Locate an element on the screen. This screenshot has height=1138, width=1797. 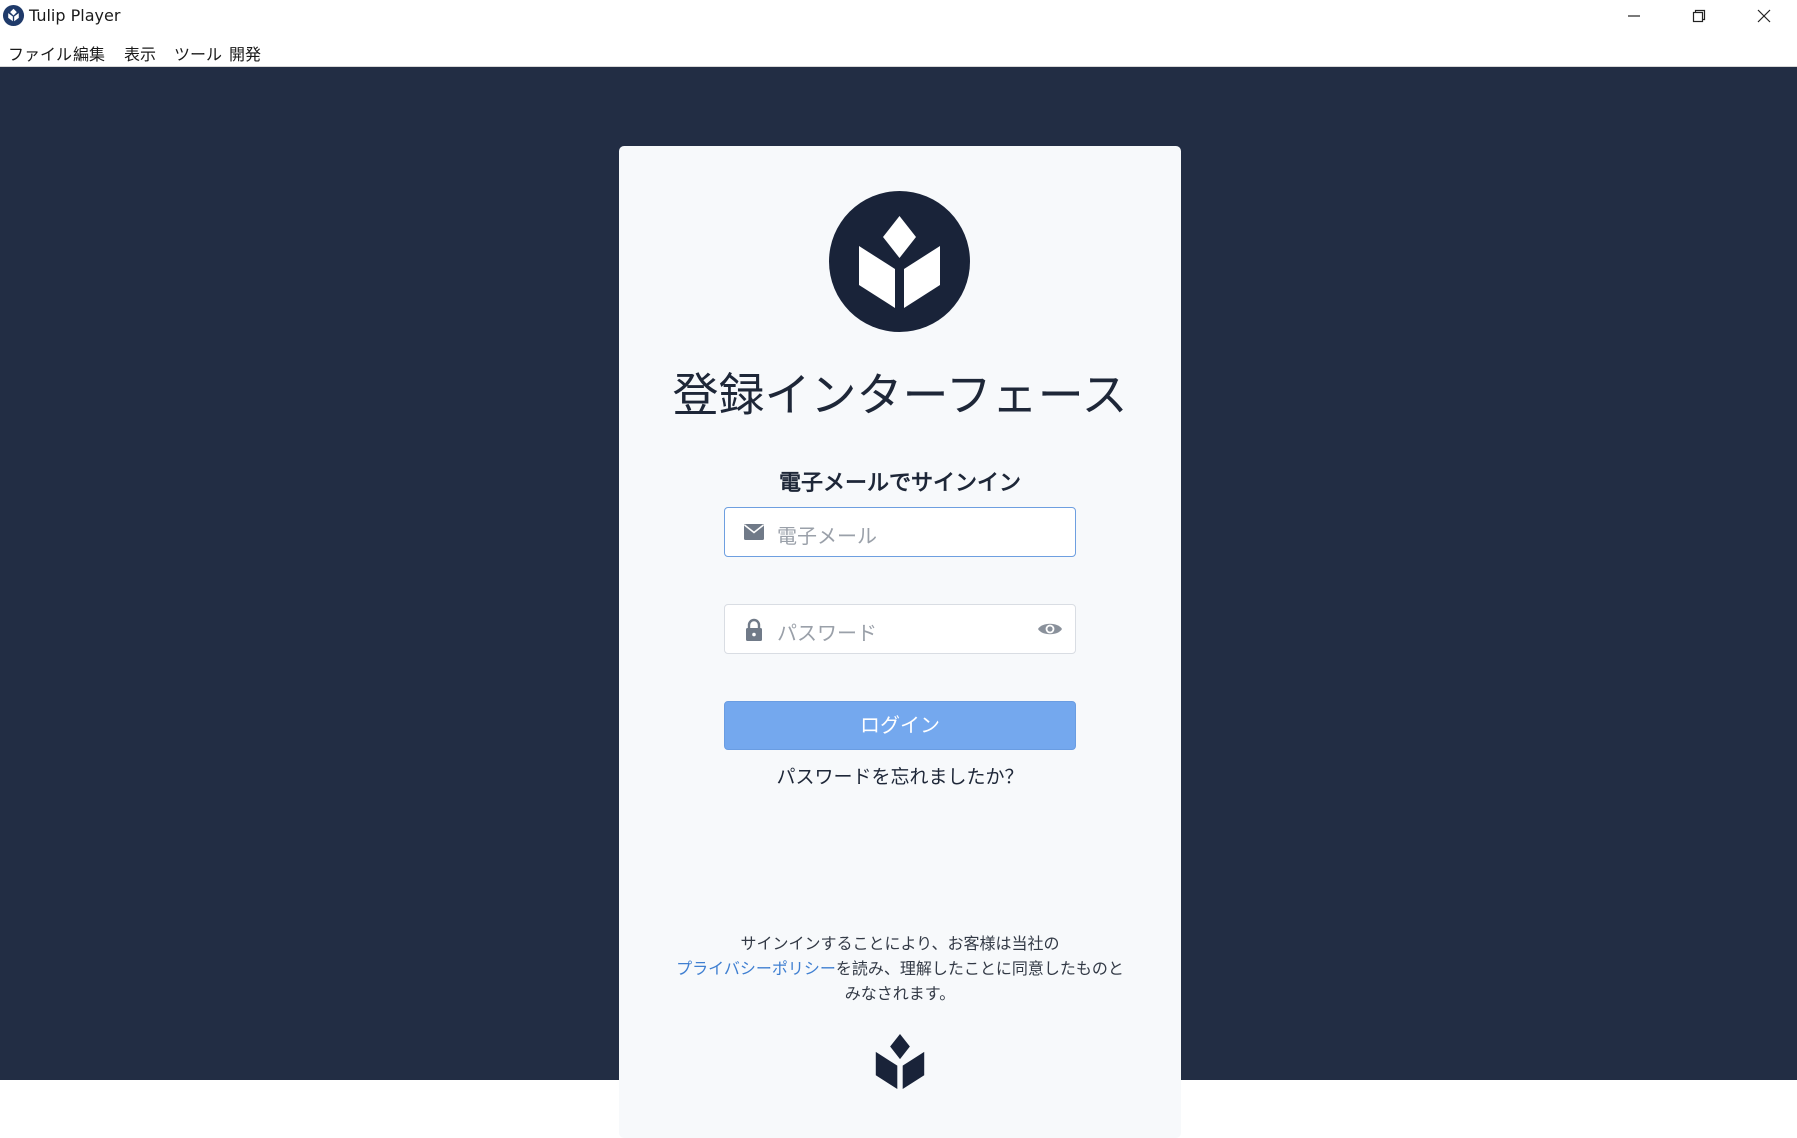
signin-subheading: 電子メールでサインイン is located at coordinates (899, 483).